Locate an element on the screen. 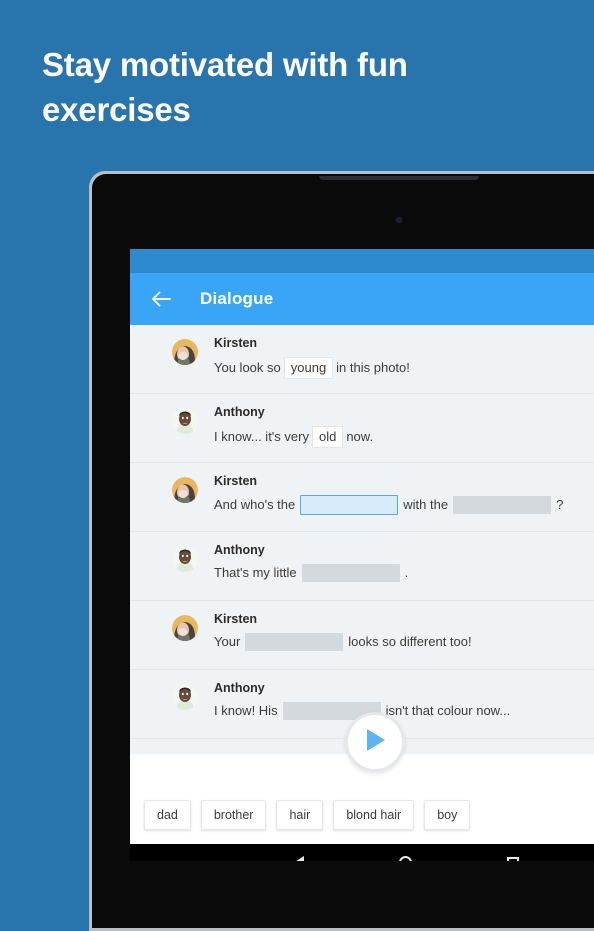  dialogue-row: Anthony I know... it's very old now. is located at coordinates (362, 428).